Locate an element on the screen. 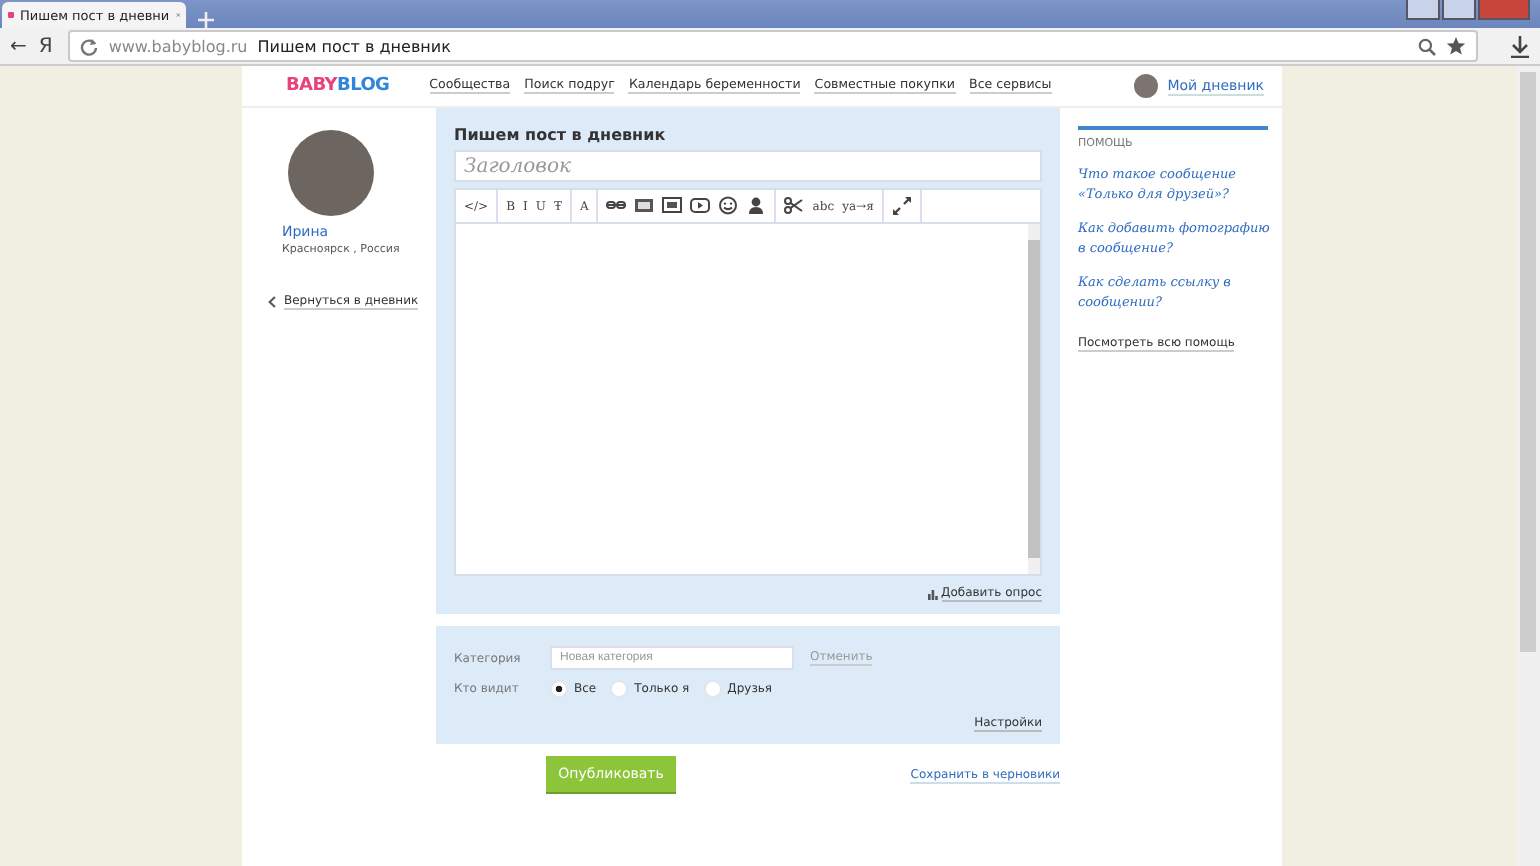 This screenshot has width=1540, height=866. site-icon is located at coordinates (11, 15).